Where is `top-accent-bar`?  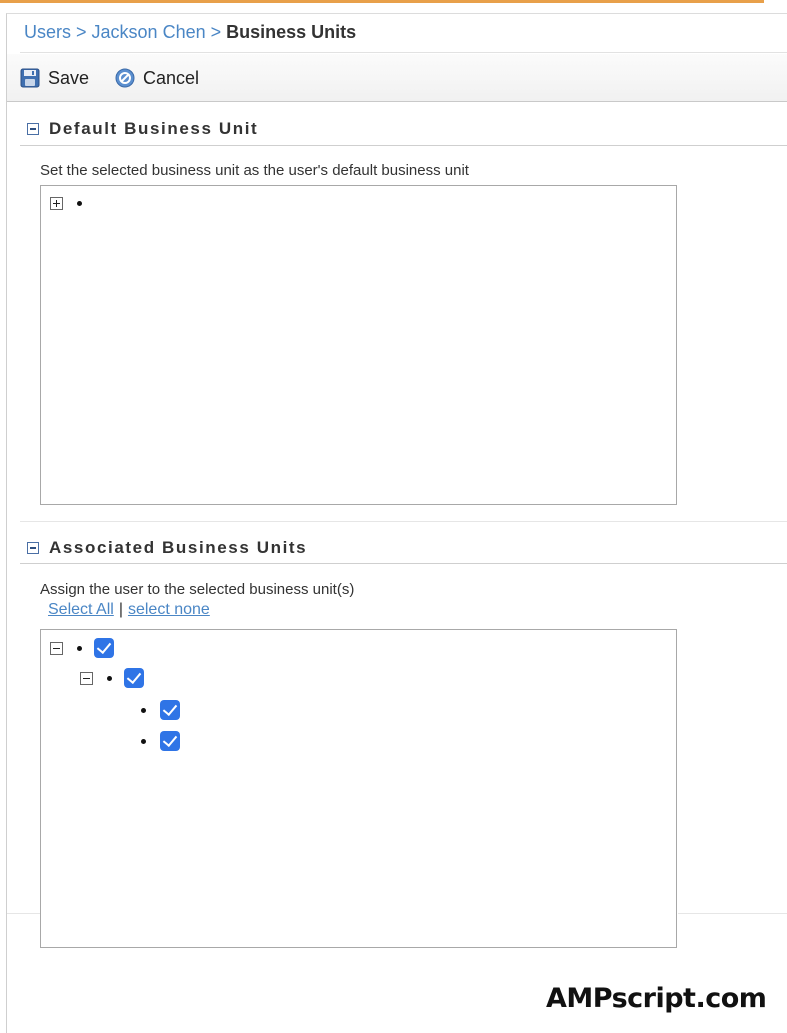
top-accent-bar is located at coordinates (382, 1).